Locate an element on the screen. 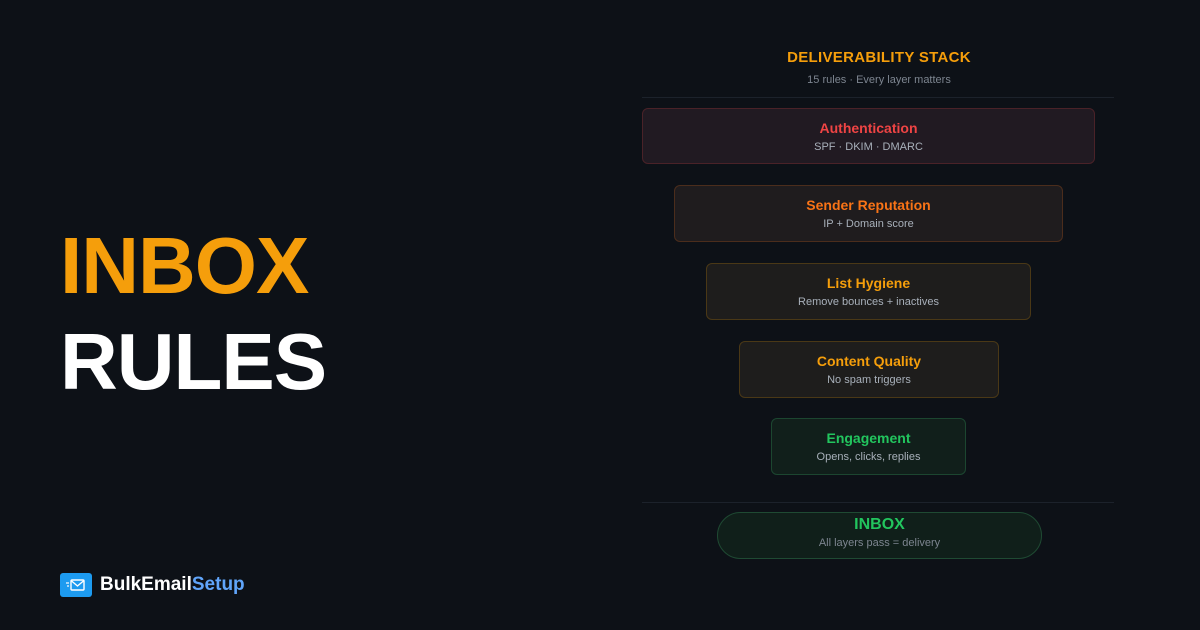  layer-description: IP + Domain score is located at coordinates (868, 224).